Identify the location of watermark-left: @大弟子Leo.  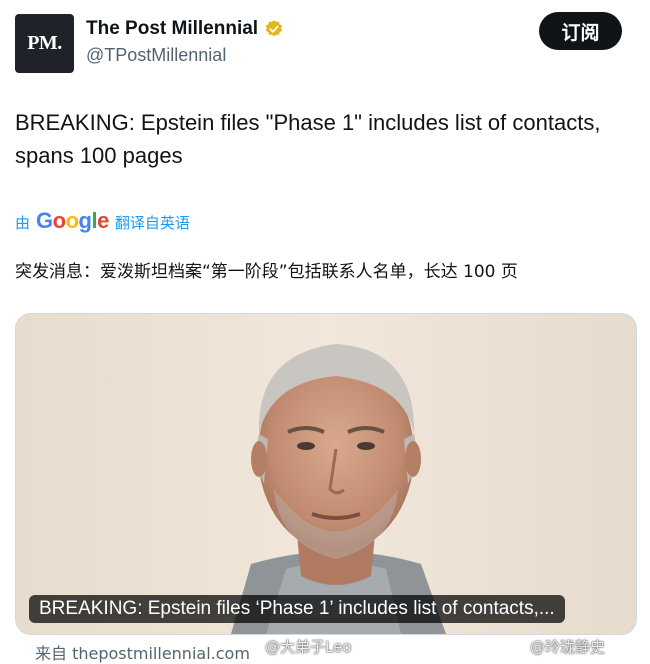
(308, 647).